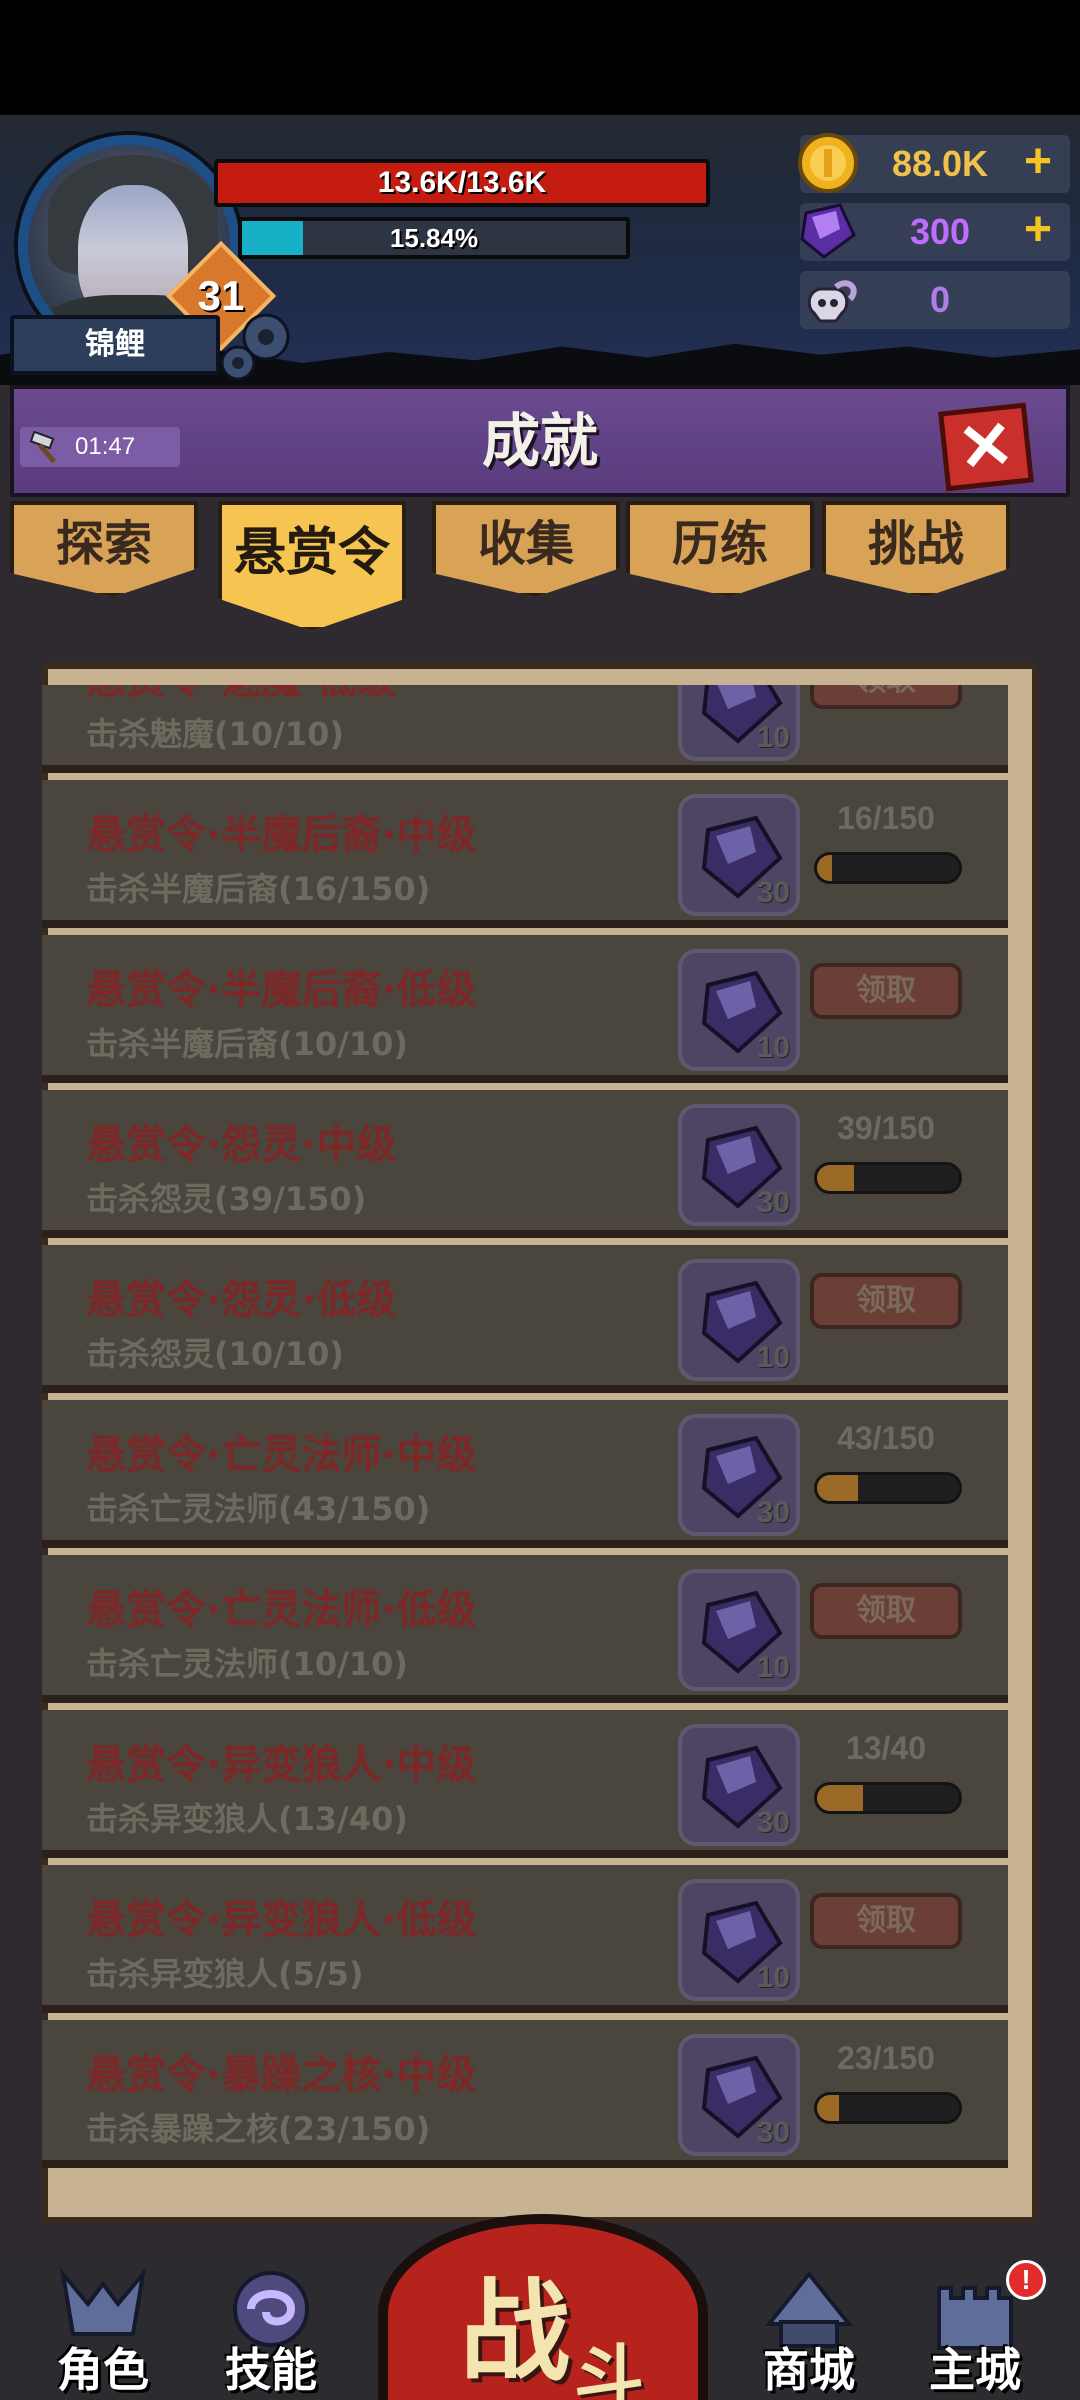 The width and height of the screenshot is (1080, 2400). I want to click on nav-character: 角色, so click(103, 2332).